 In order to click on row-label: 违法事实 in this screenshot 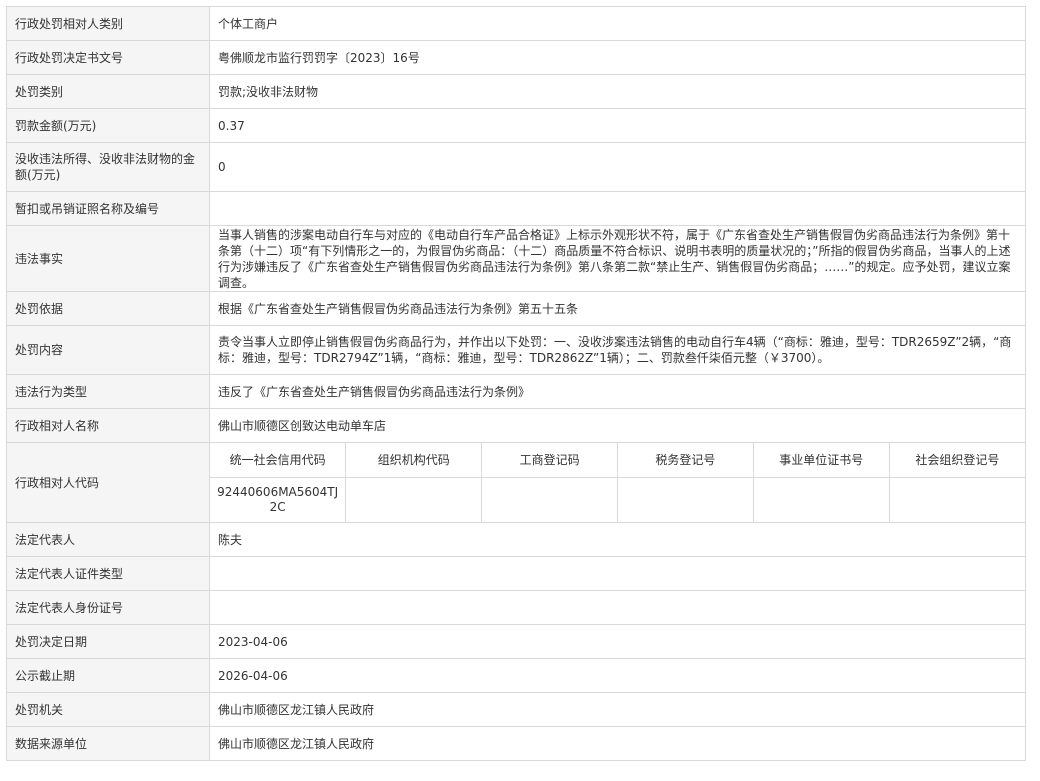, I will do `click(108, 258)`.